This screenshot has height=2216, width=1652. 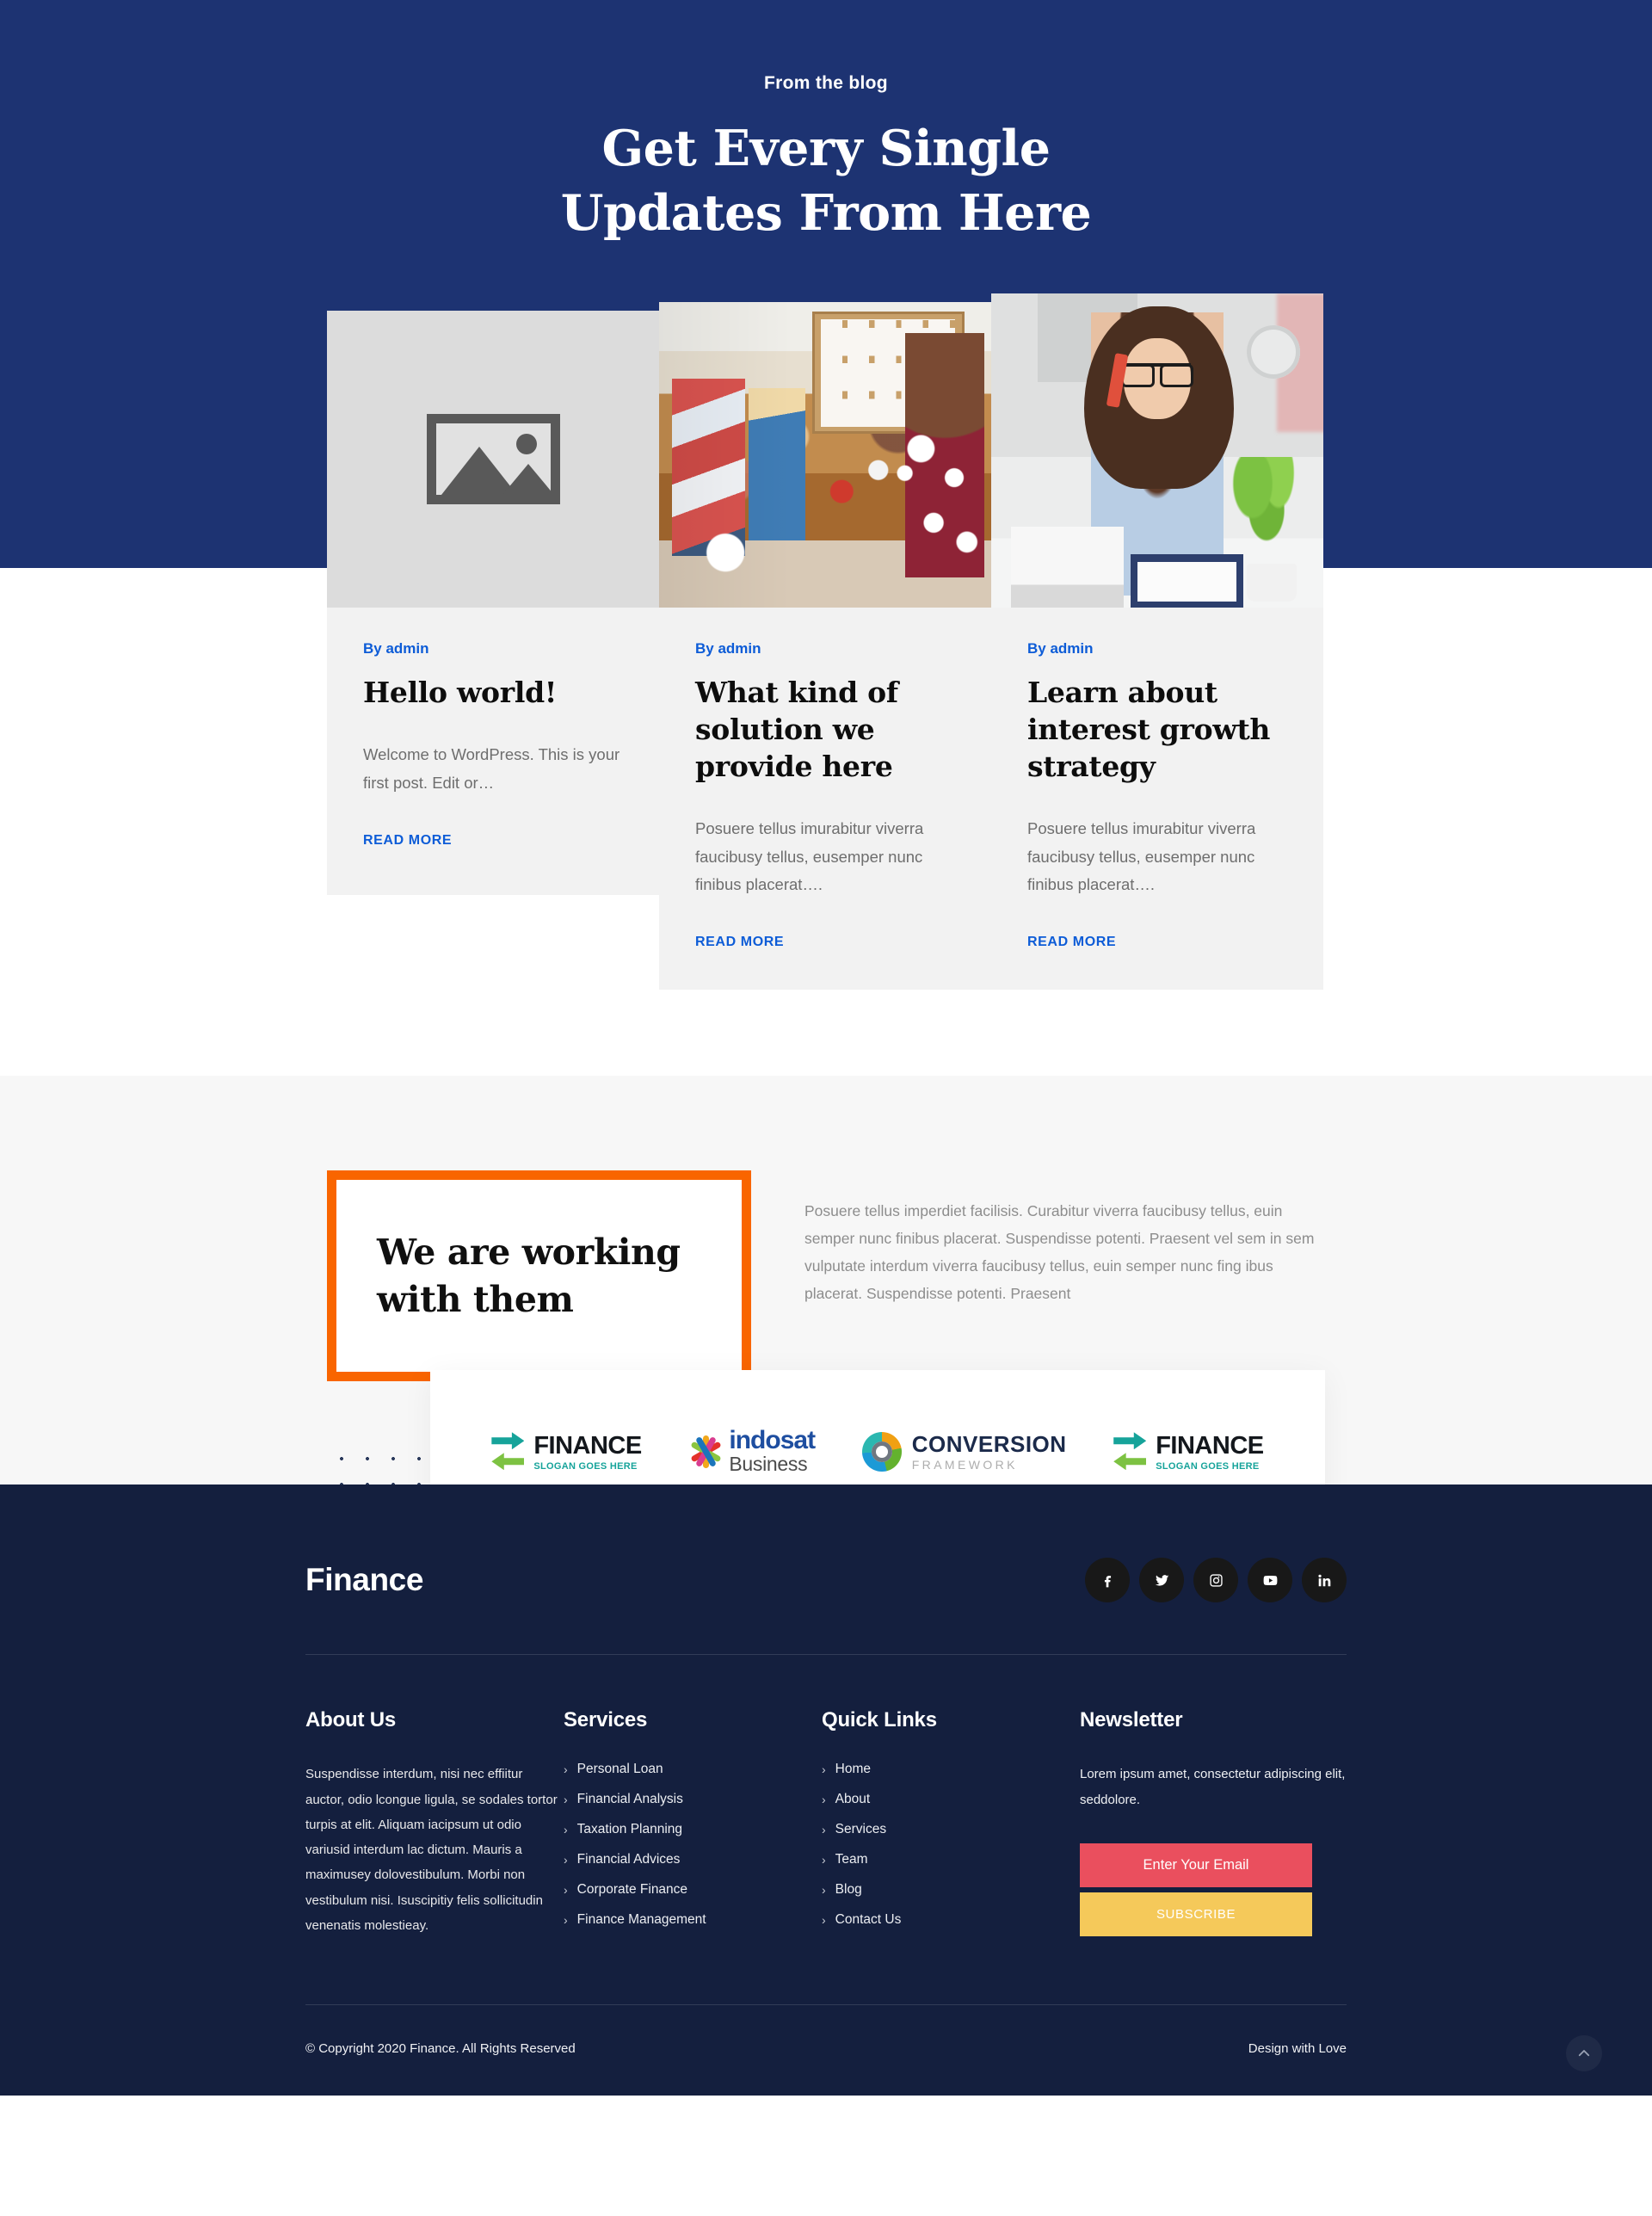 I want to click on partners-heading-line-1: We are working, so click(x=529, y=1253).